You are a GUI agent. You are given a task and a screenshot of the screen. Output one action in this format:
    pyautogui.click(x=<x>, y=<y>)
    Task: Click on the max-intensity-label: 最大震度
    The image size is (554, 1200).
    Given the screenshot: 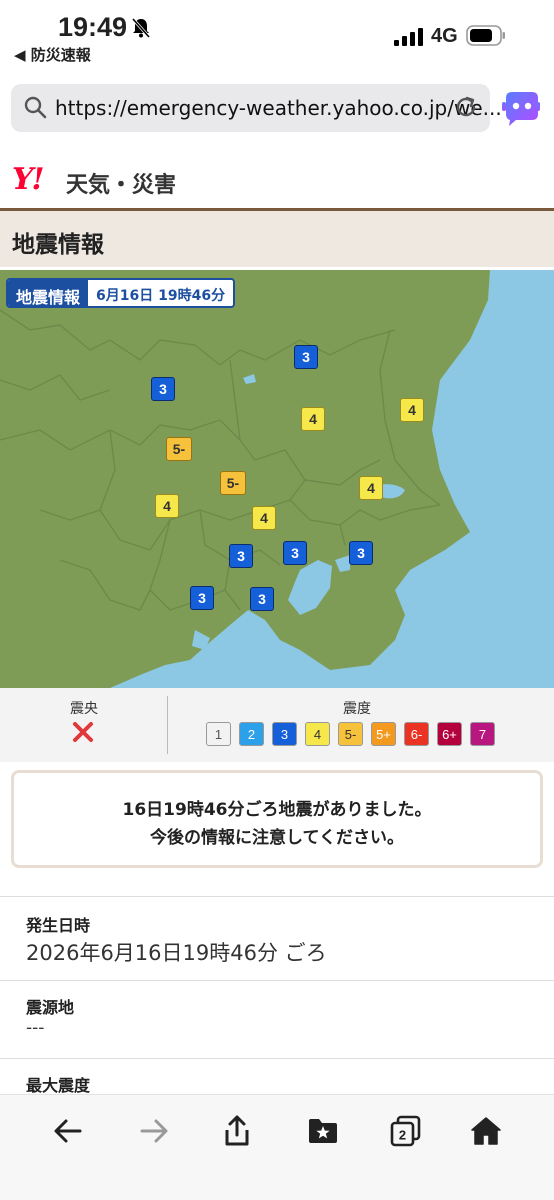 What is the action you would take?
    pyautogui.click(x=58, y=1085)
    